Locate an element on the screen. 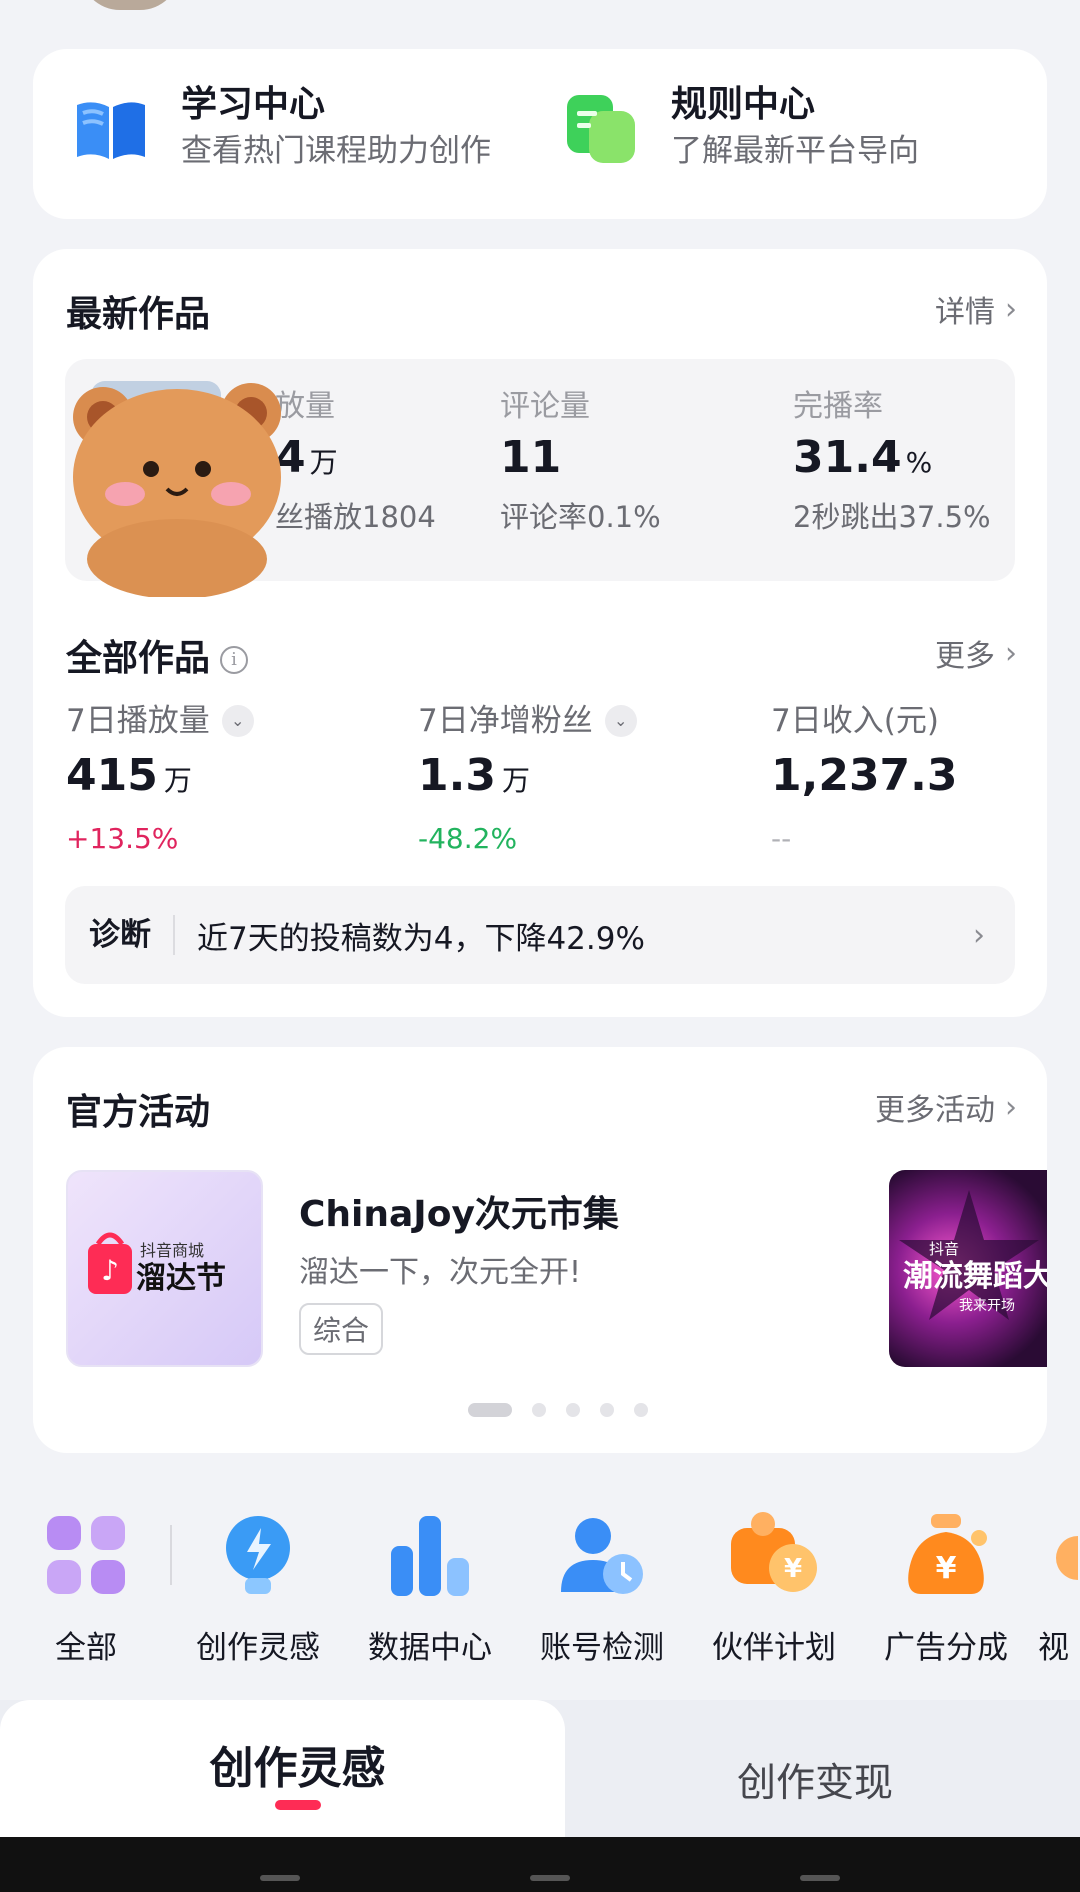  tool-label: 视 is located at coordinates (1053, 1648).